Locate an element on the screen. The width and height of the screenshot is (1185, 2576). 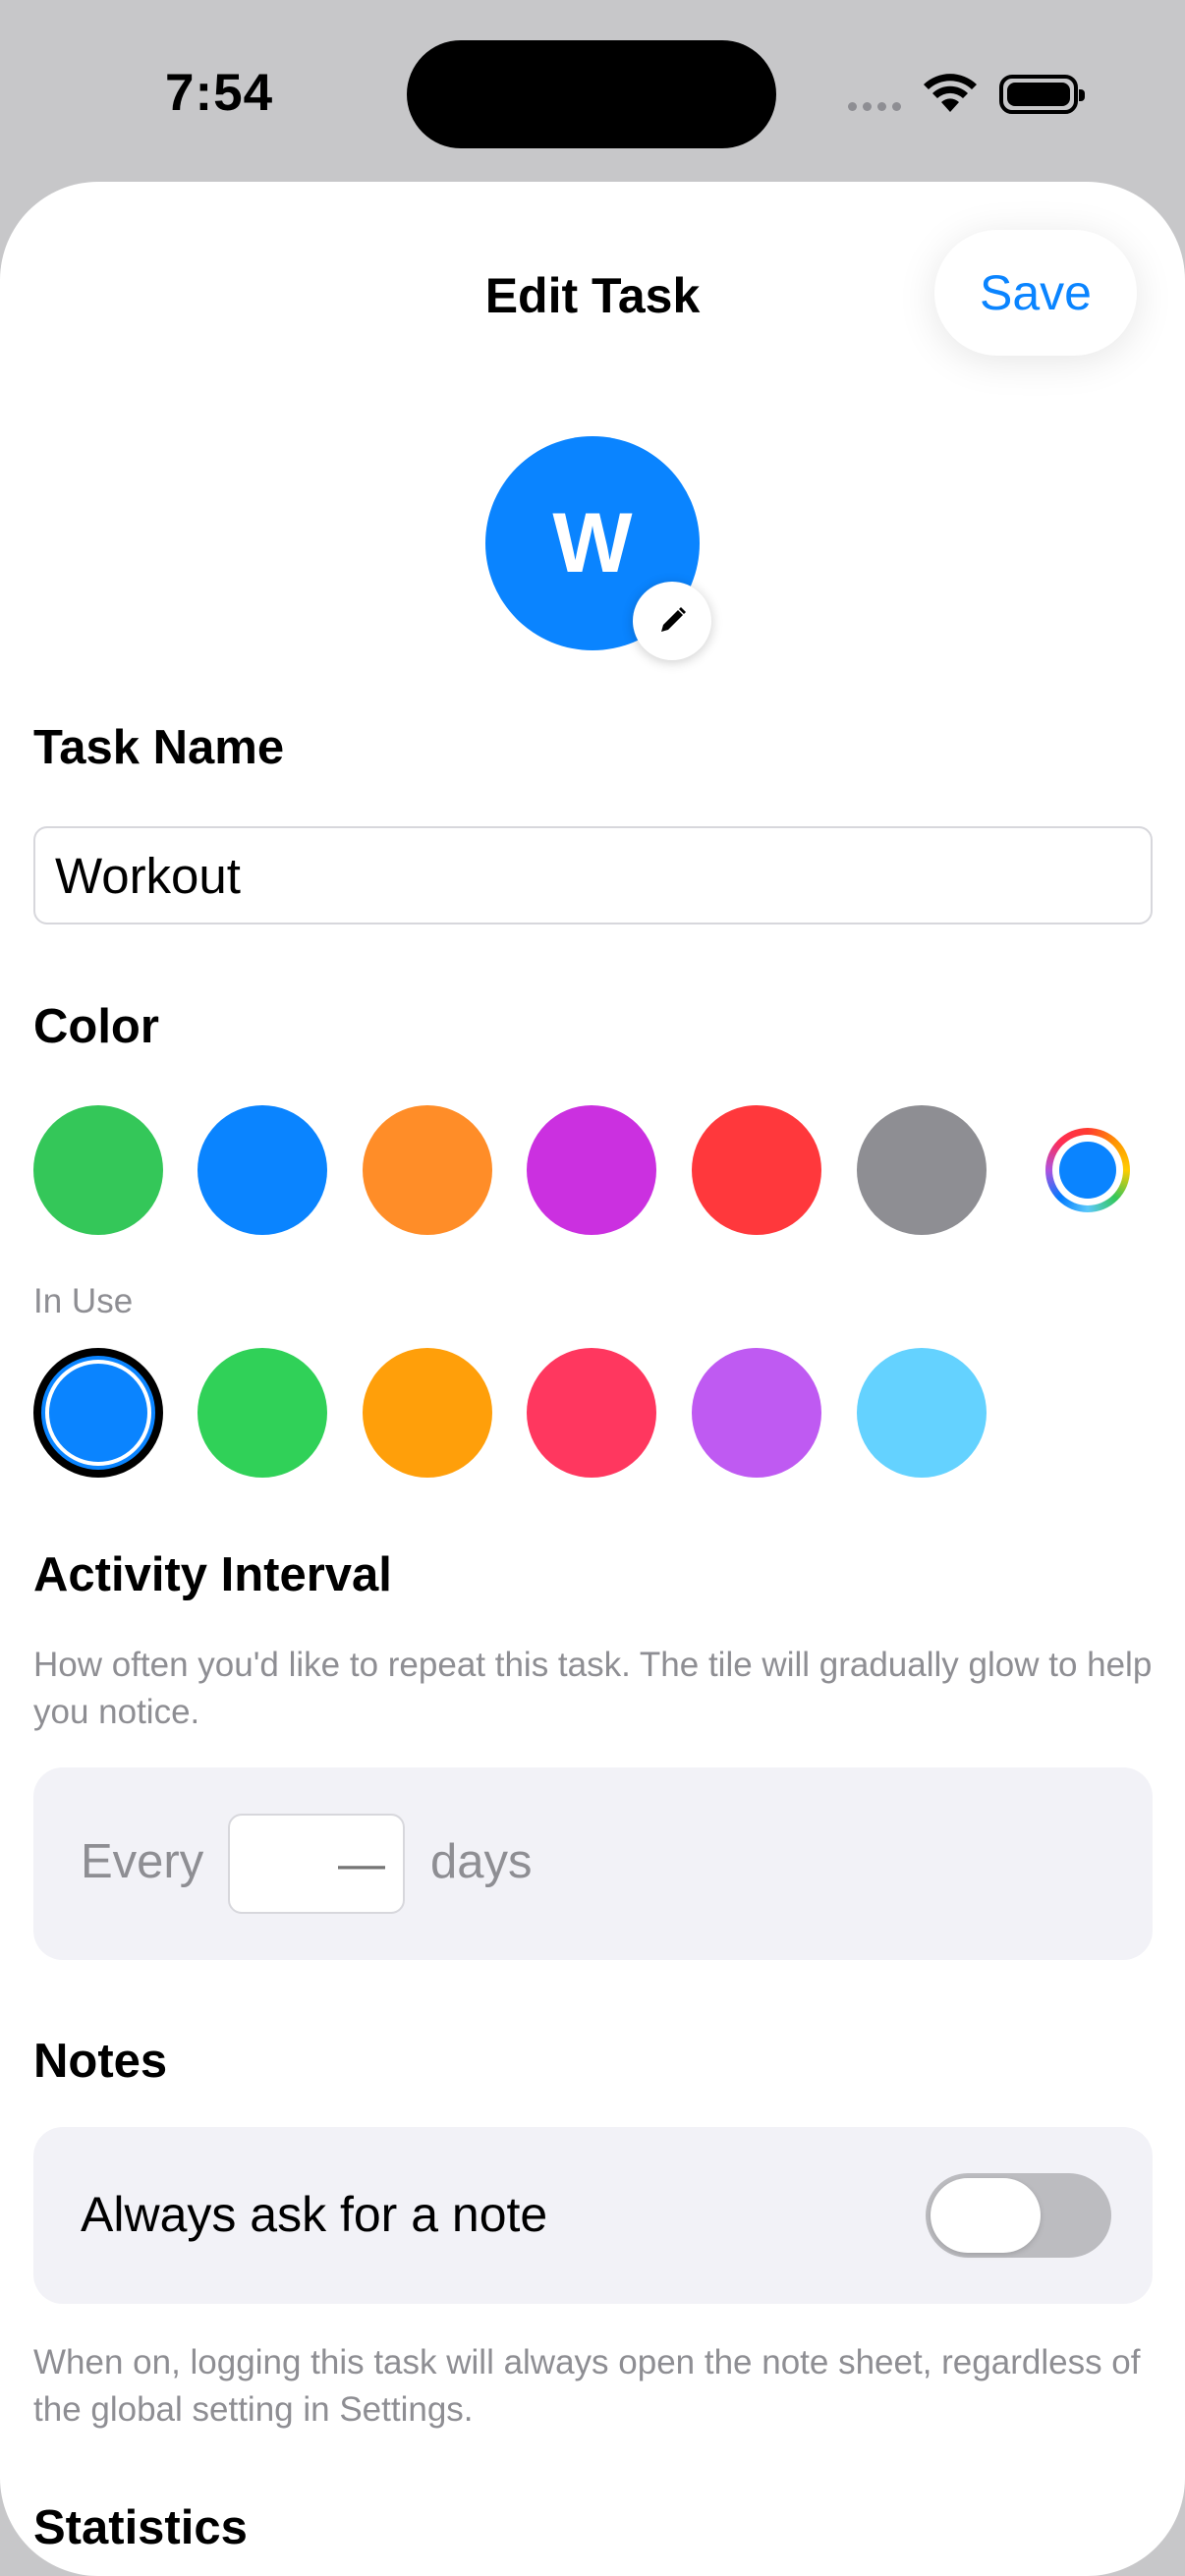
in-use-swatch-selected is located at coordinates (98, 1413).